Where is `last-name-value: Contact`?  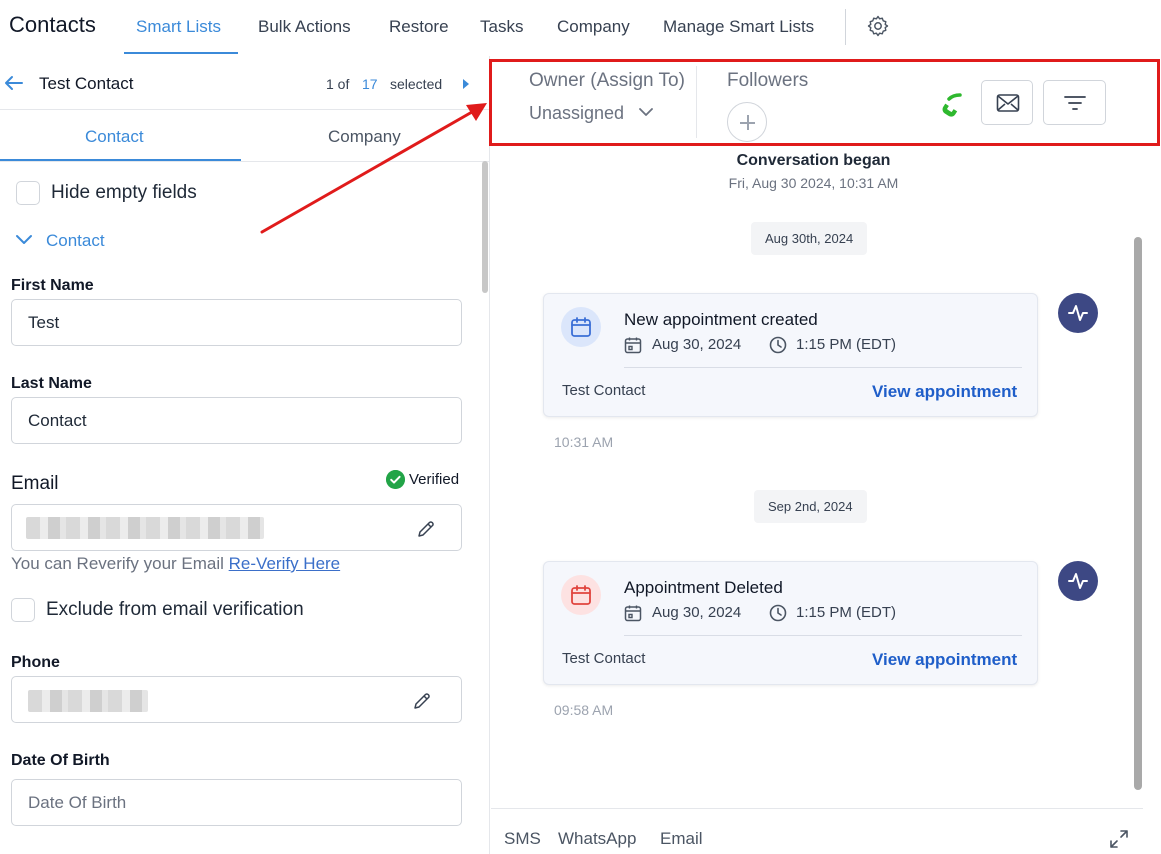
last-name-value: Contact is located at coordinates (57, 420).